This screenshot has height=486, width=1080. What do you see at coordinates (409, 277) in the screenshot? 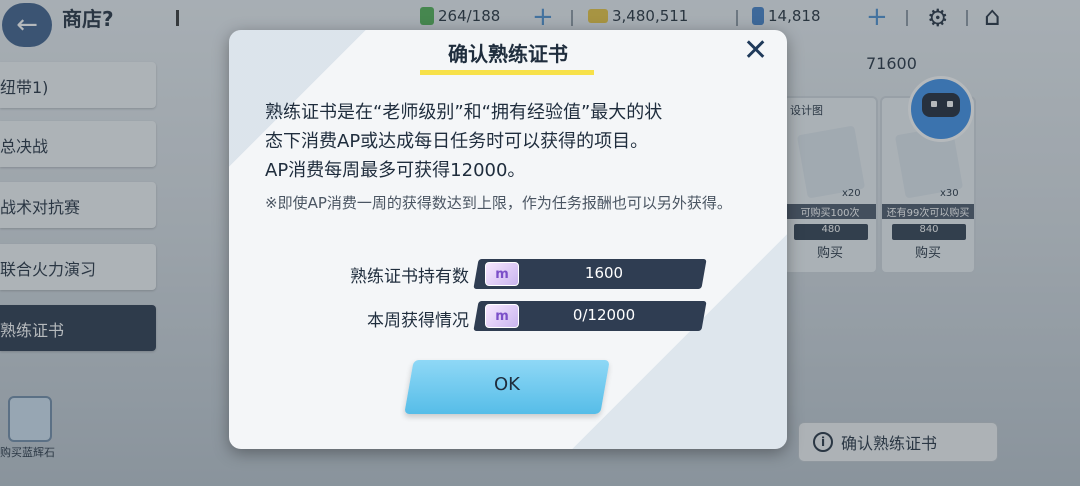
I see `owned-count-label: 熟练证书持有数` at bounding box center [409, 277].